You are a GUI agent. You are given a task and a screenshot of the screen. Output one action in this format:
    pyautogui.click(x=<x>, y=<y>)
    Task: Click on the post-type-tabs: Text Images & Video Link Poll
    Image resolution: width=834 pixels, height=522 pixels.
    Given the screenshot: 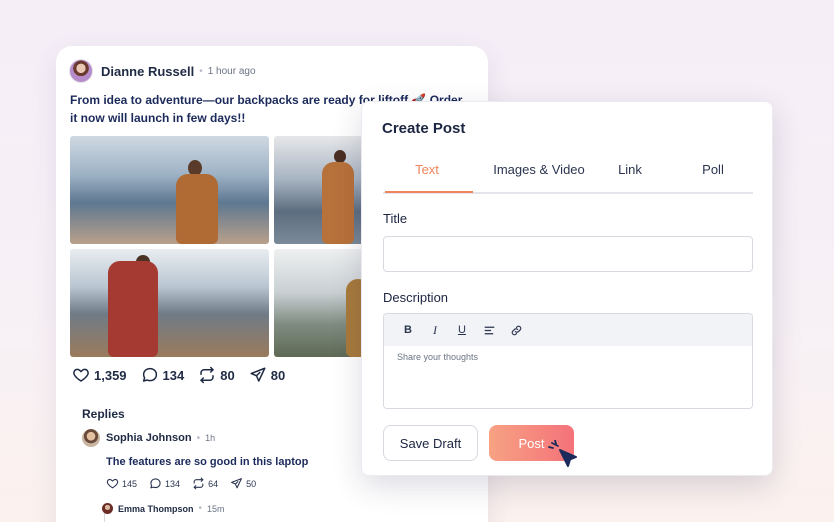 What is the action you would take?
    pyautogui.click(x=568, y=173)
    